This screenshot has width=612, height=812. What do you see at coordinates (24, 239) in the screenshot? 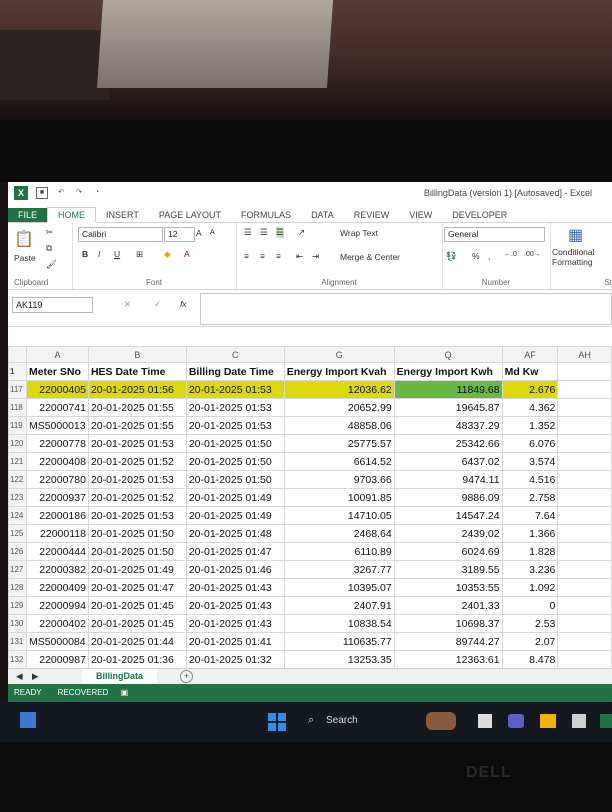
I see `paste-icon: 📋` at bounding box center [24, 239].